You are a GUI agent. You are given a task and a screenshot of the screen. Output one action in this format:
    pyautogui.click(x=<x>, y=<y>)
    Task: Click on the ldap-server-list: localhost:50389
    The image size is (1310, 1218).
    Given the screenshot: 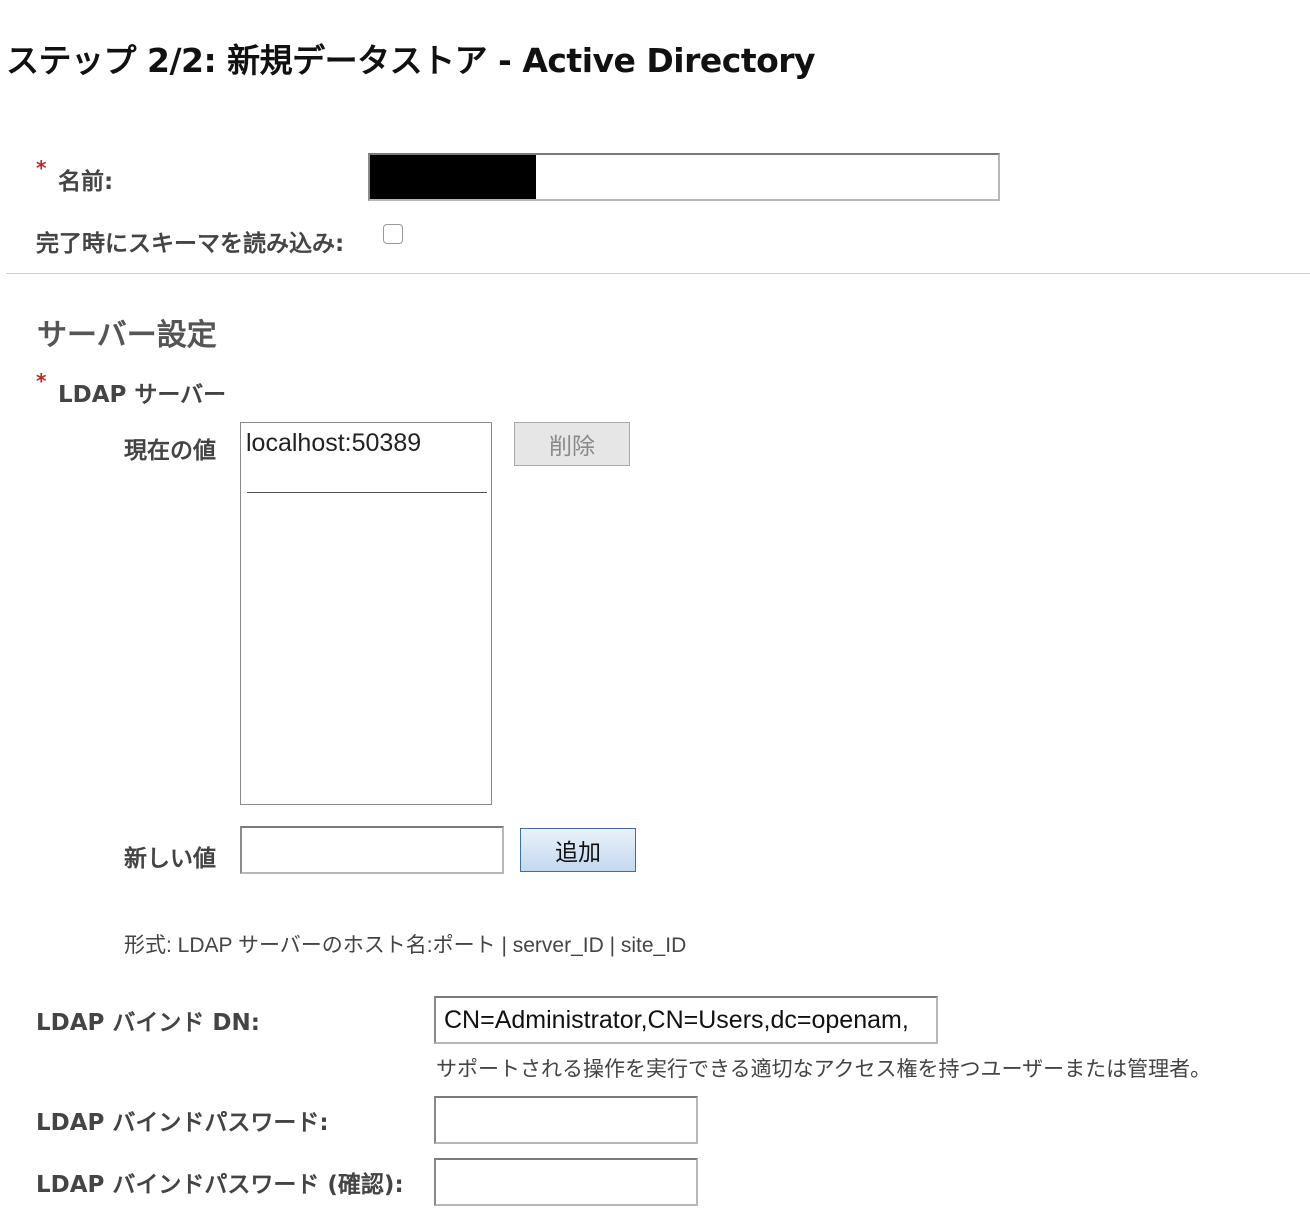 What is the action you would take?
    pyautogui.click(x=366, y=613)
    